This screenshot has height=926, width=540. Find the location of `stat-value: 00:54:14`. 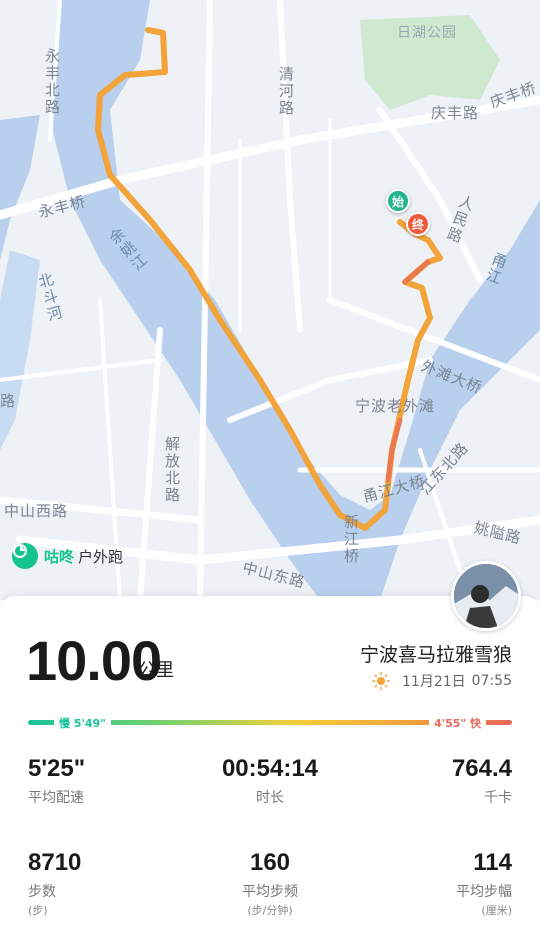

stat-value: 00:54:14 is located at coordinates (270, 768).